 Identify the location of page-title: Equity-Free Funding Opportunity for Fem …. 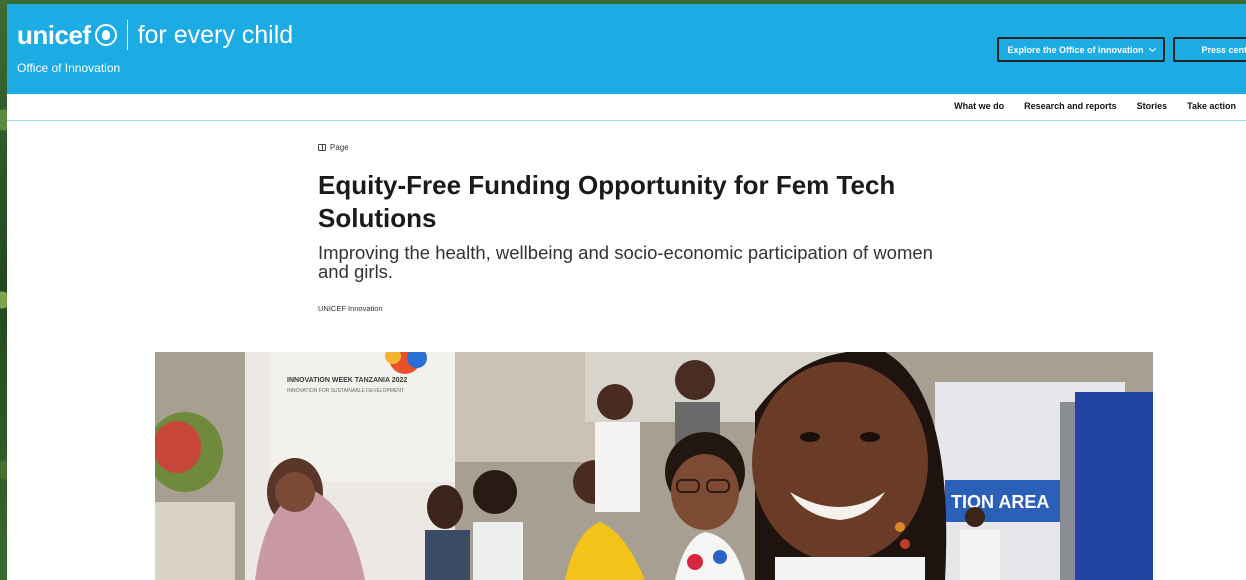
(607, 201).